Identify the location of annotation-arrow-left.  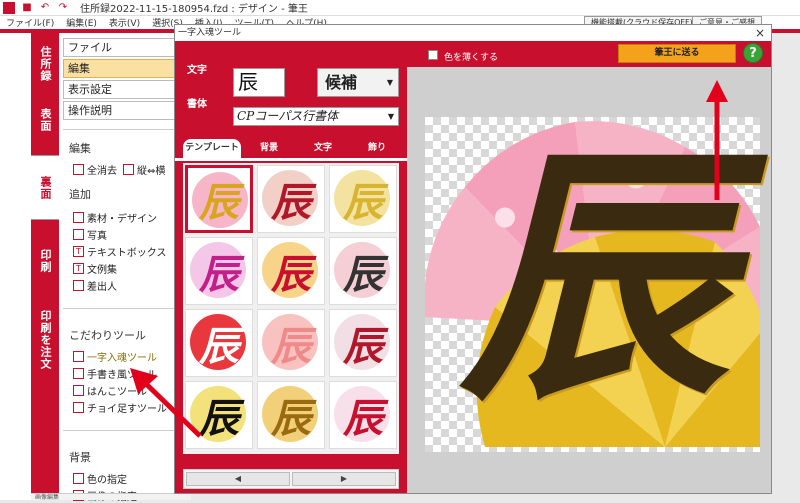
(166, 403).